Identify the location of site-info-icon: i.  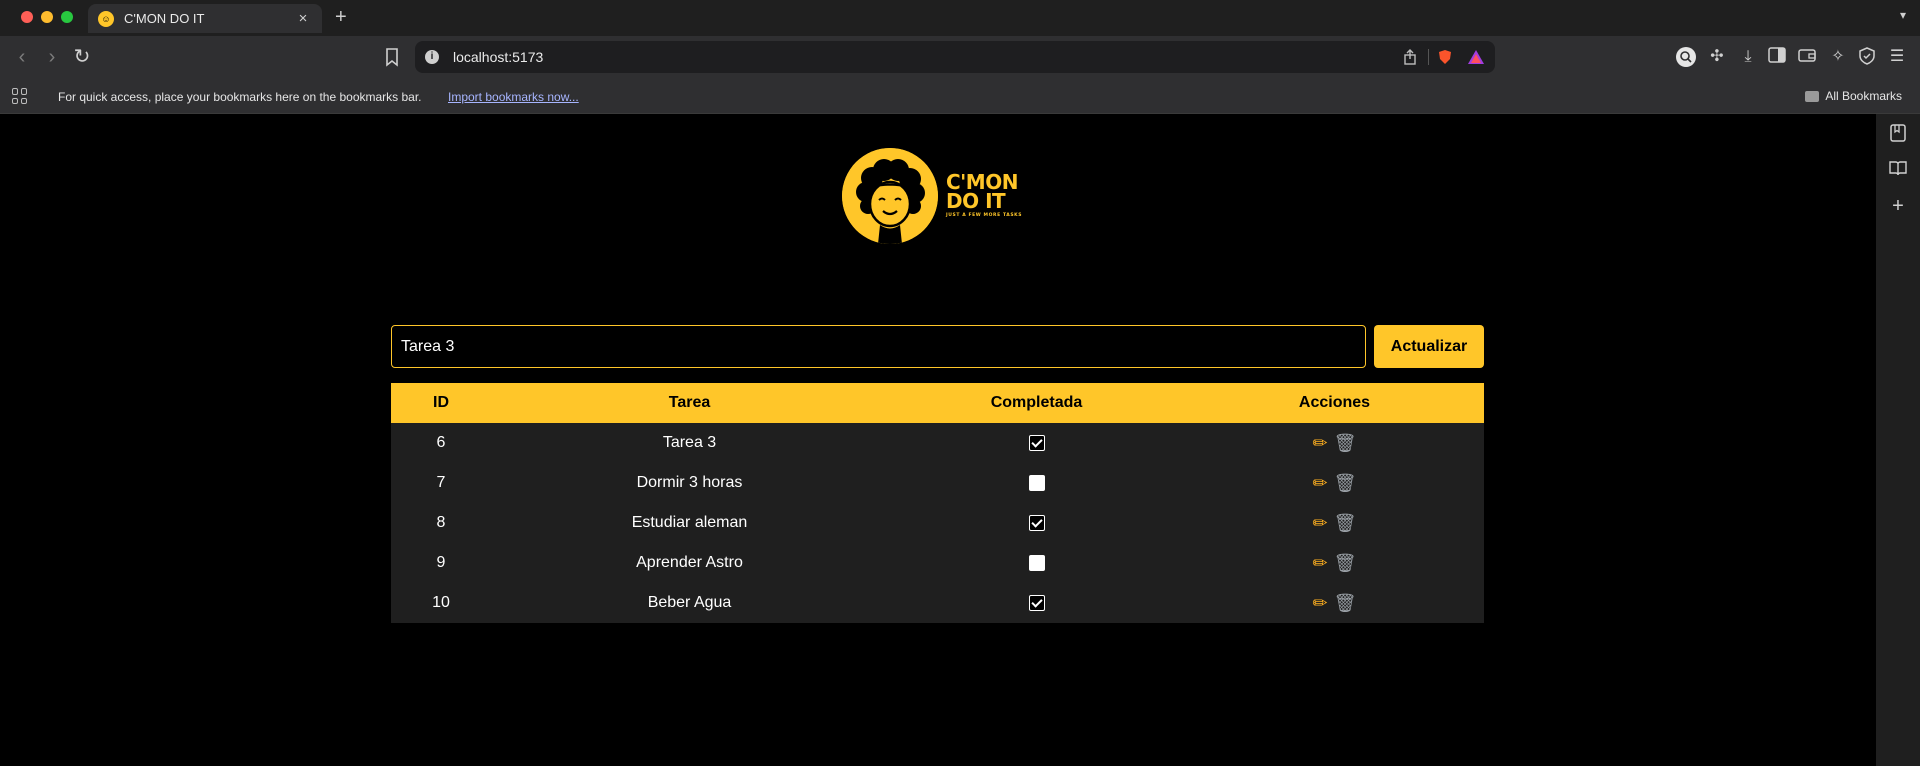
(432, 57).